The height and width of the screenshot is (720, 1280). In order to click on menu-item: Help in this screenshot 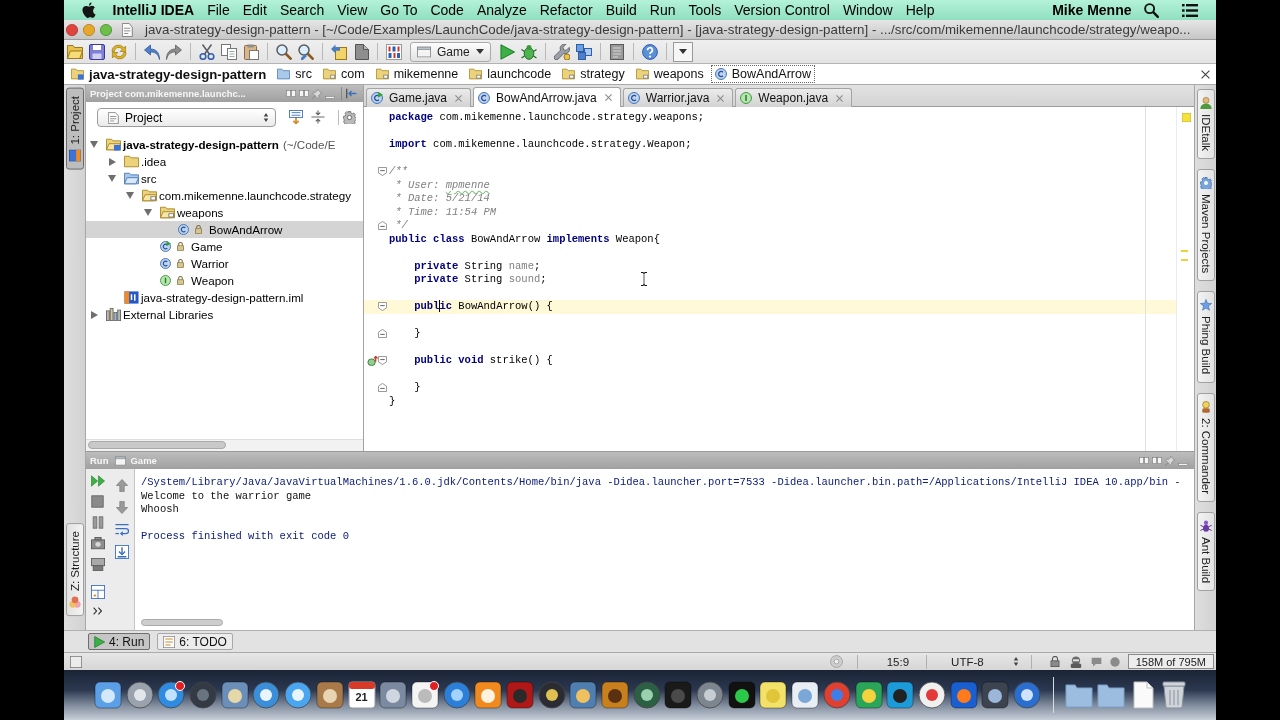, I will do `click(920, 10)`.